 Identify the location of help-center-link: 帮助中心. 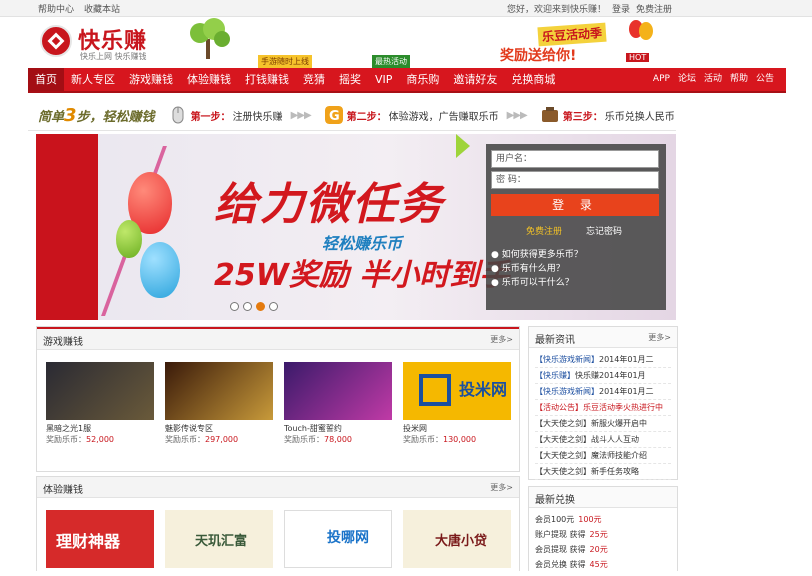
(56, 8).